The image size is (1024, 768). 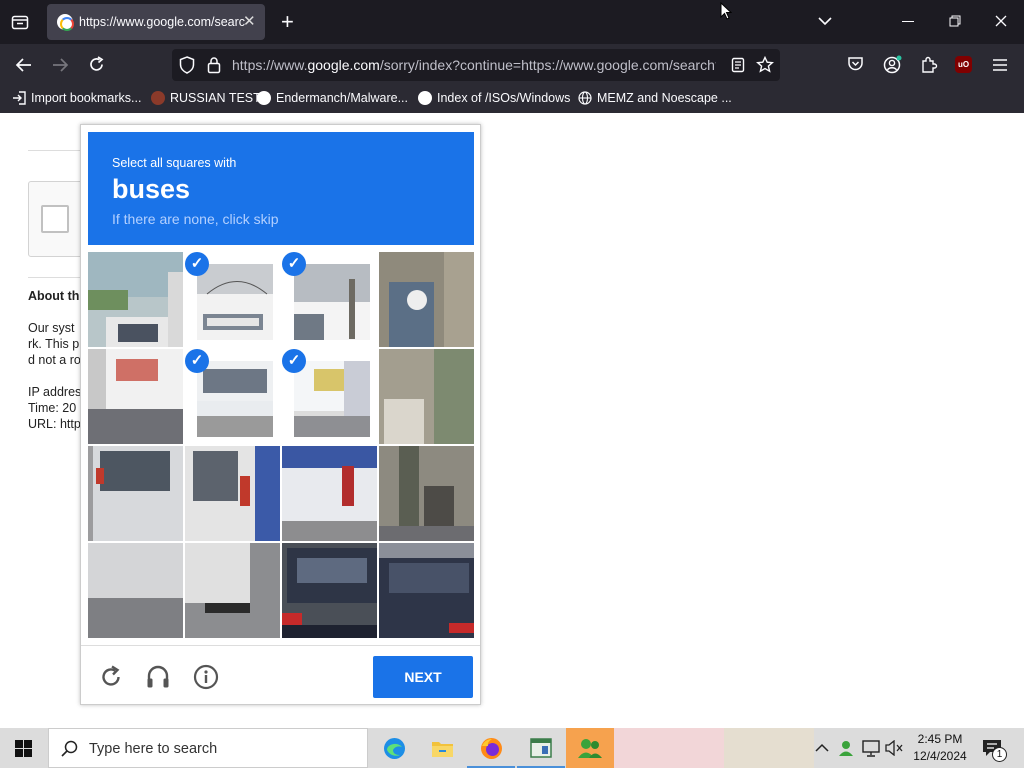 What do you see at coordinates (54, 424) in the screenshot?
I see `url-line: URL: http` at bounding box center [54, 424].